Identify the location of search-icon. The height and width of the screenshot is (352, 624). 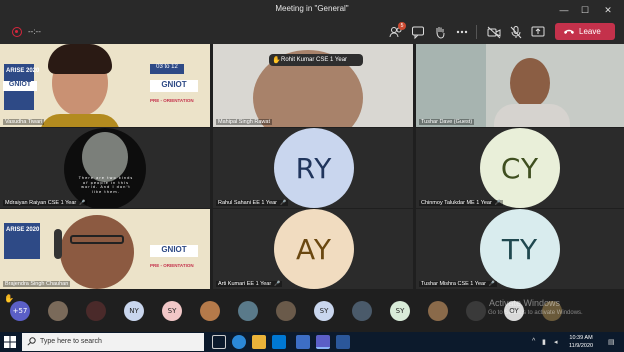
(31, 341).